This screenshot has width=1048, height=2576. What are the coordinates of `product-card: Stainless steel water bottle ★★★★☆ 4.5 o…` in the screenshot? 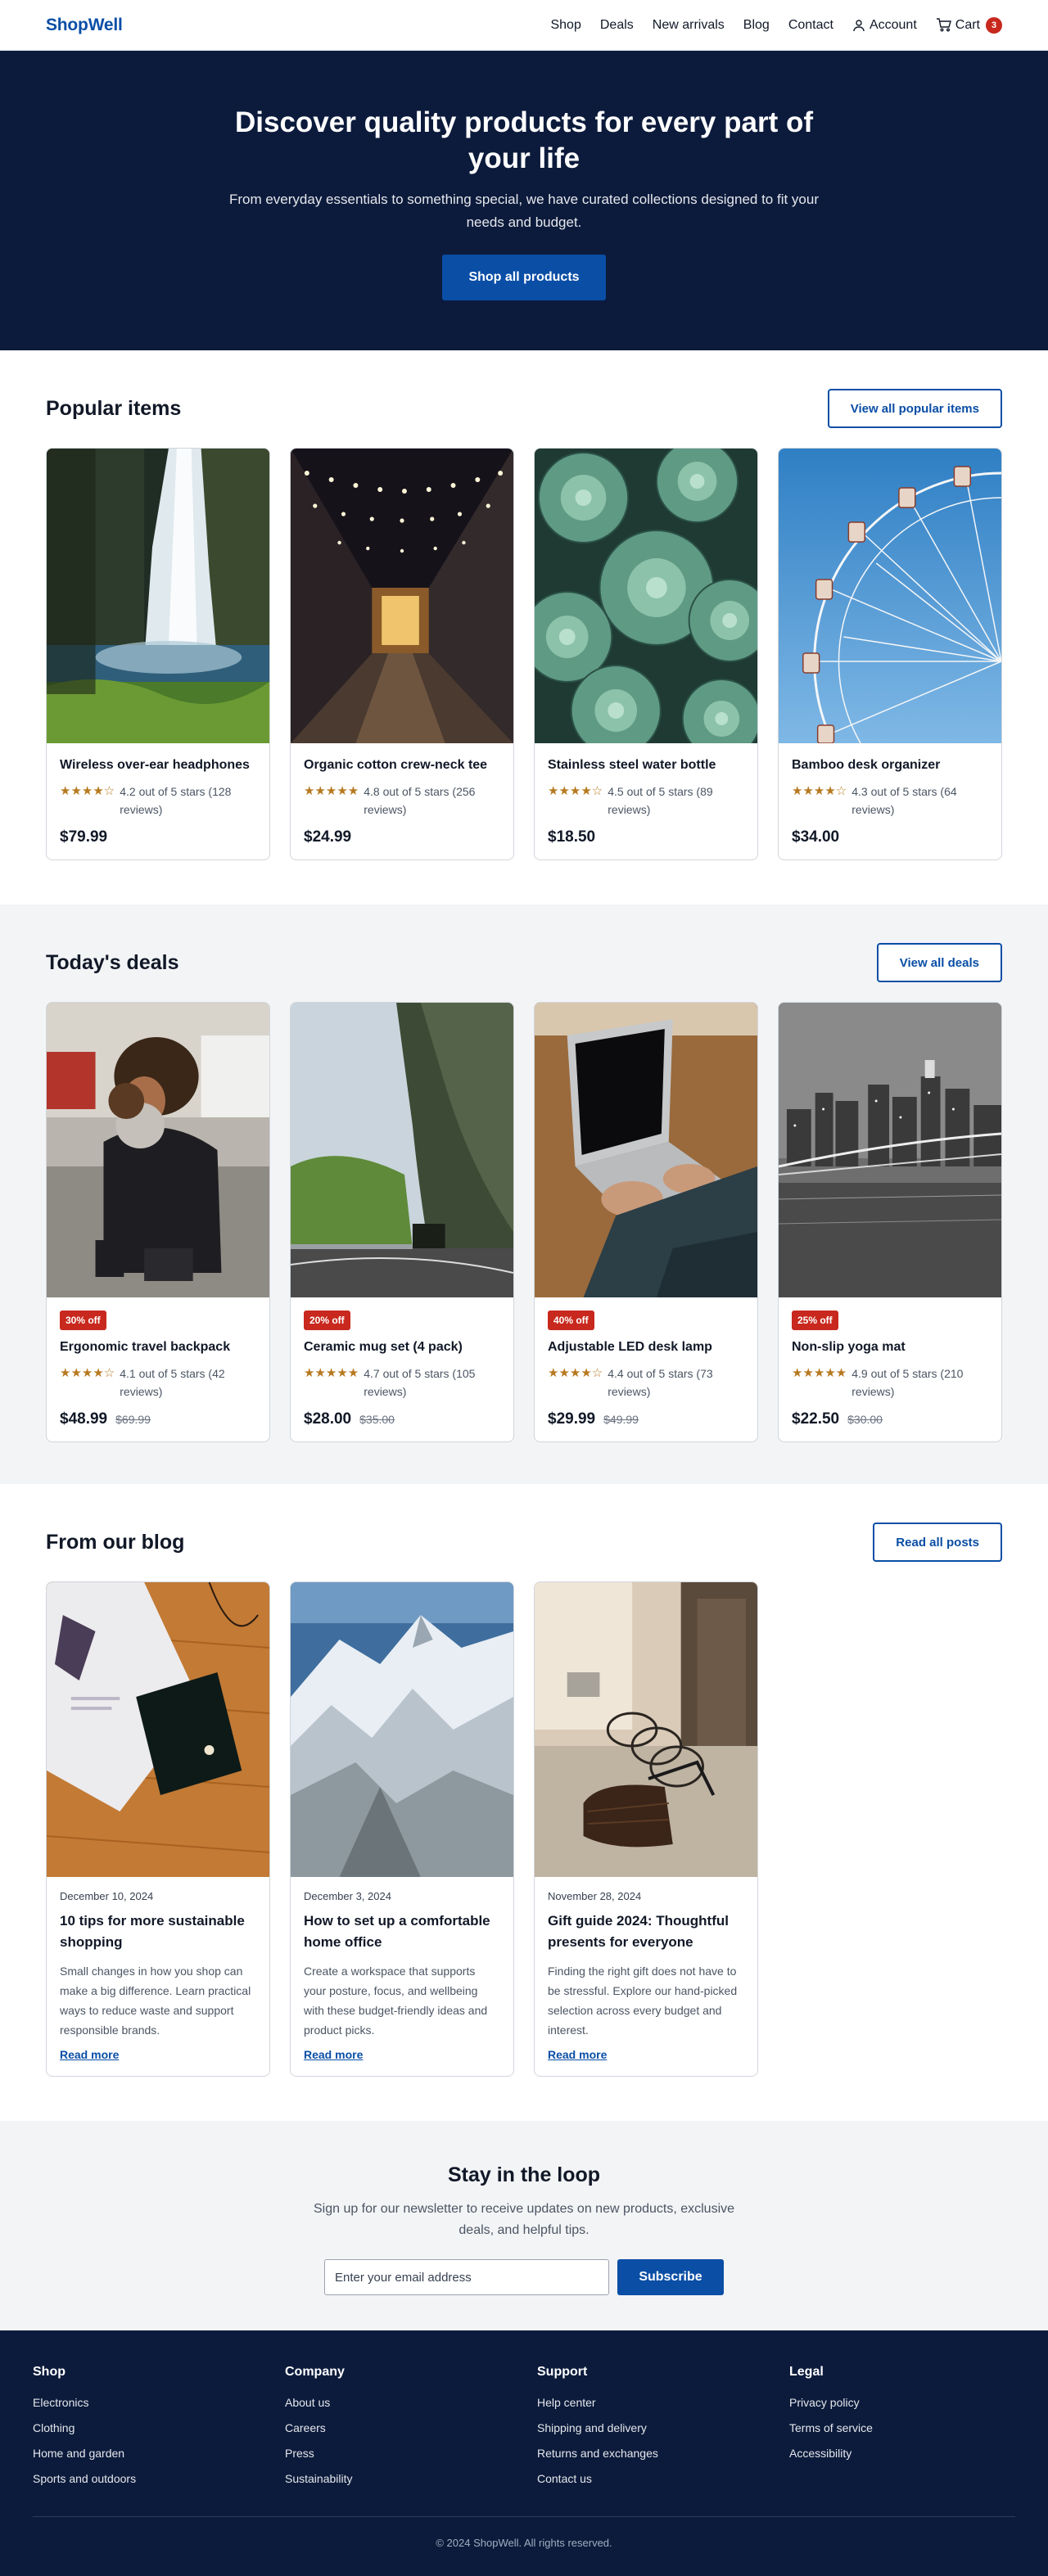 It's located at (646, 654).